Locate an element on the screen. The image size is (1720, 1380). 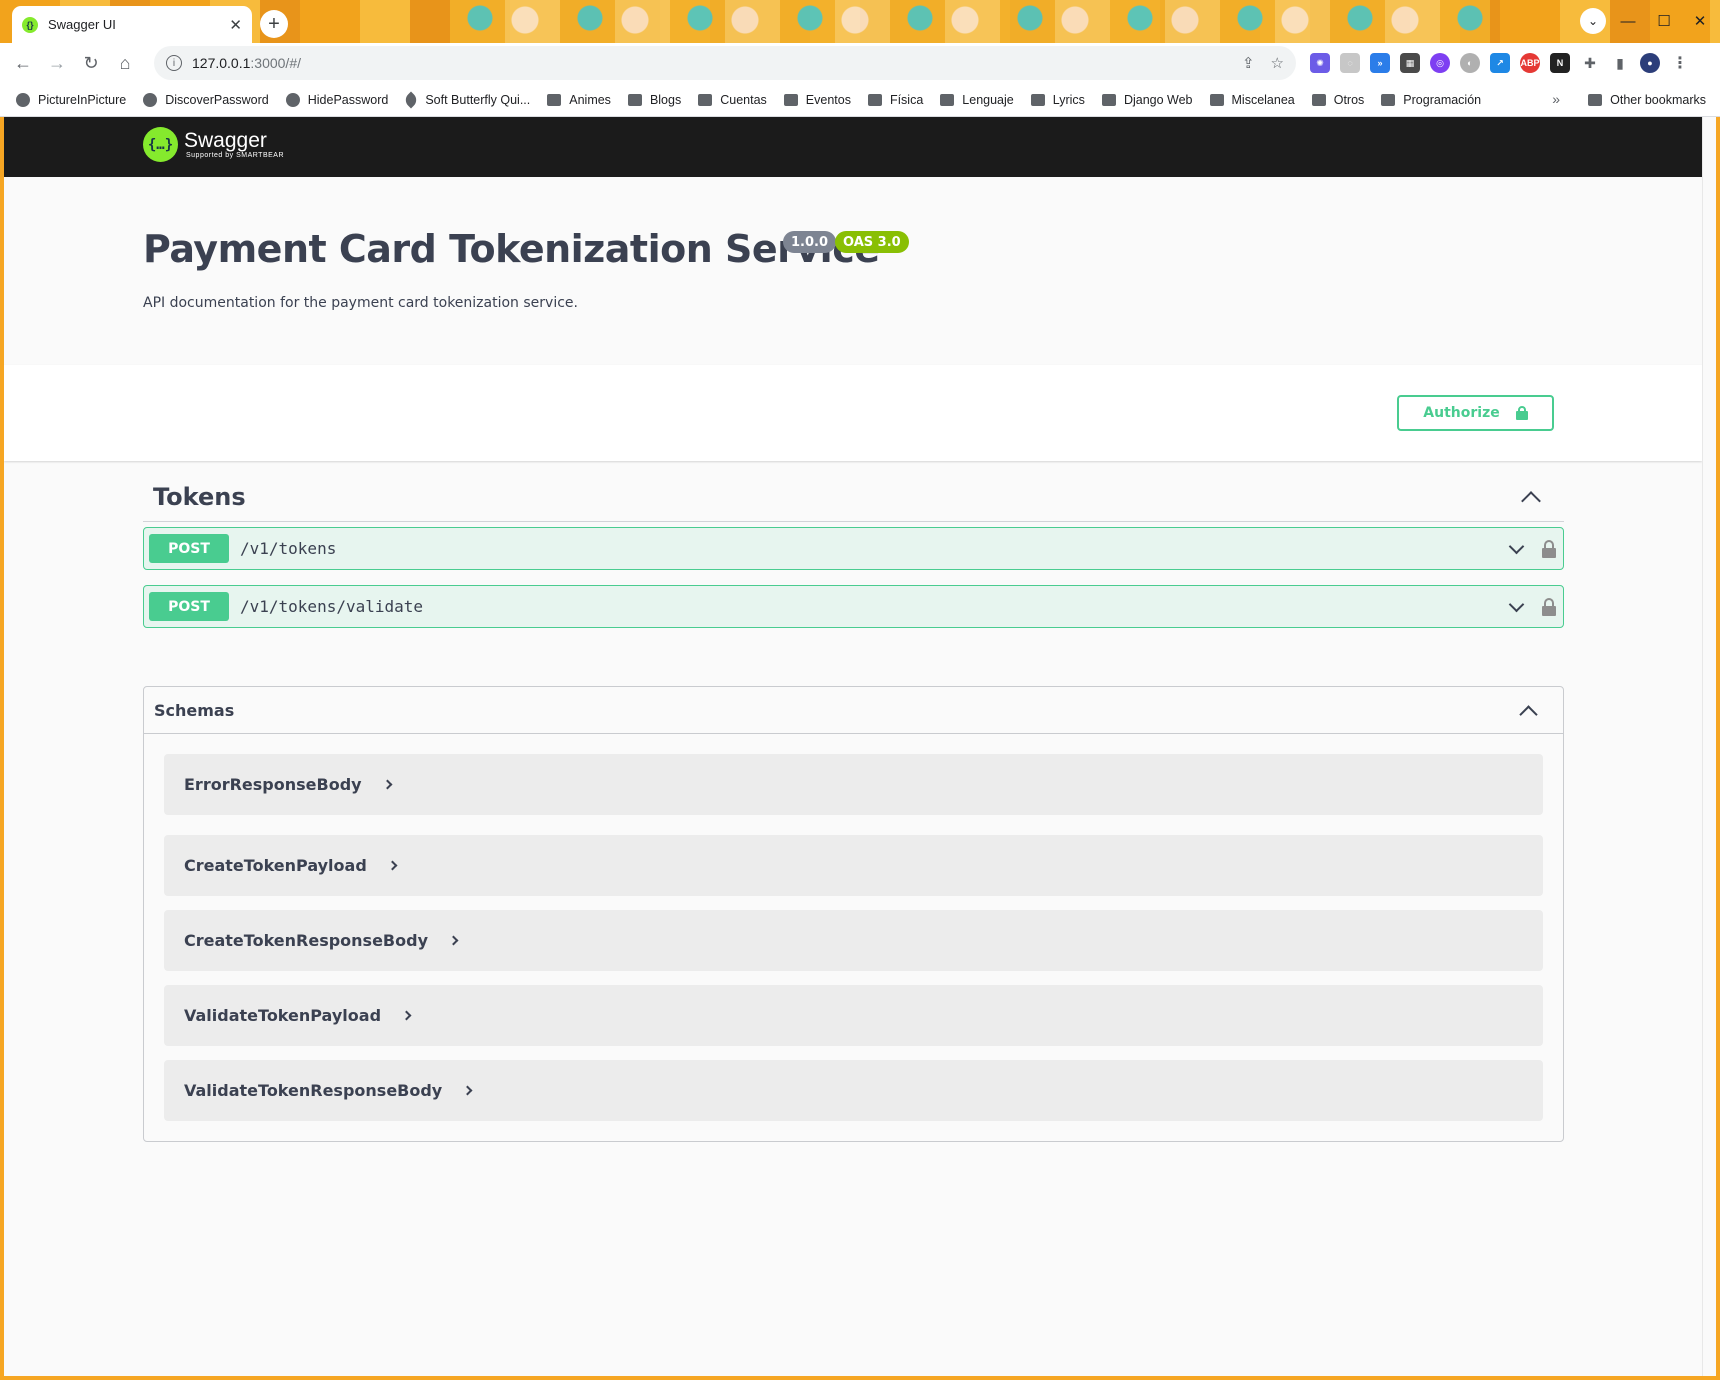
method-badge: POST is located at coordinates (189, 548).